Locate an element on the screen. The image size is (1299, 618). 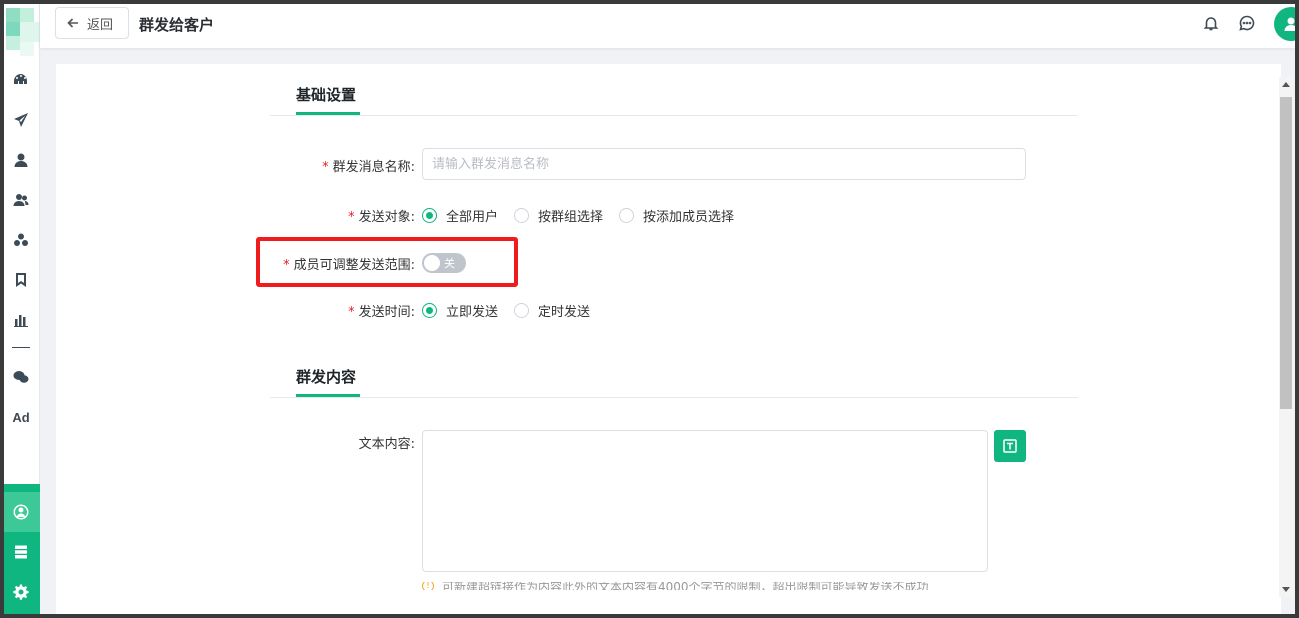
back-button-label: 返回 is located at coordinates (100, 25).